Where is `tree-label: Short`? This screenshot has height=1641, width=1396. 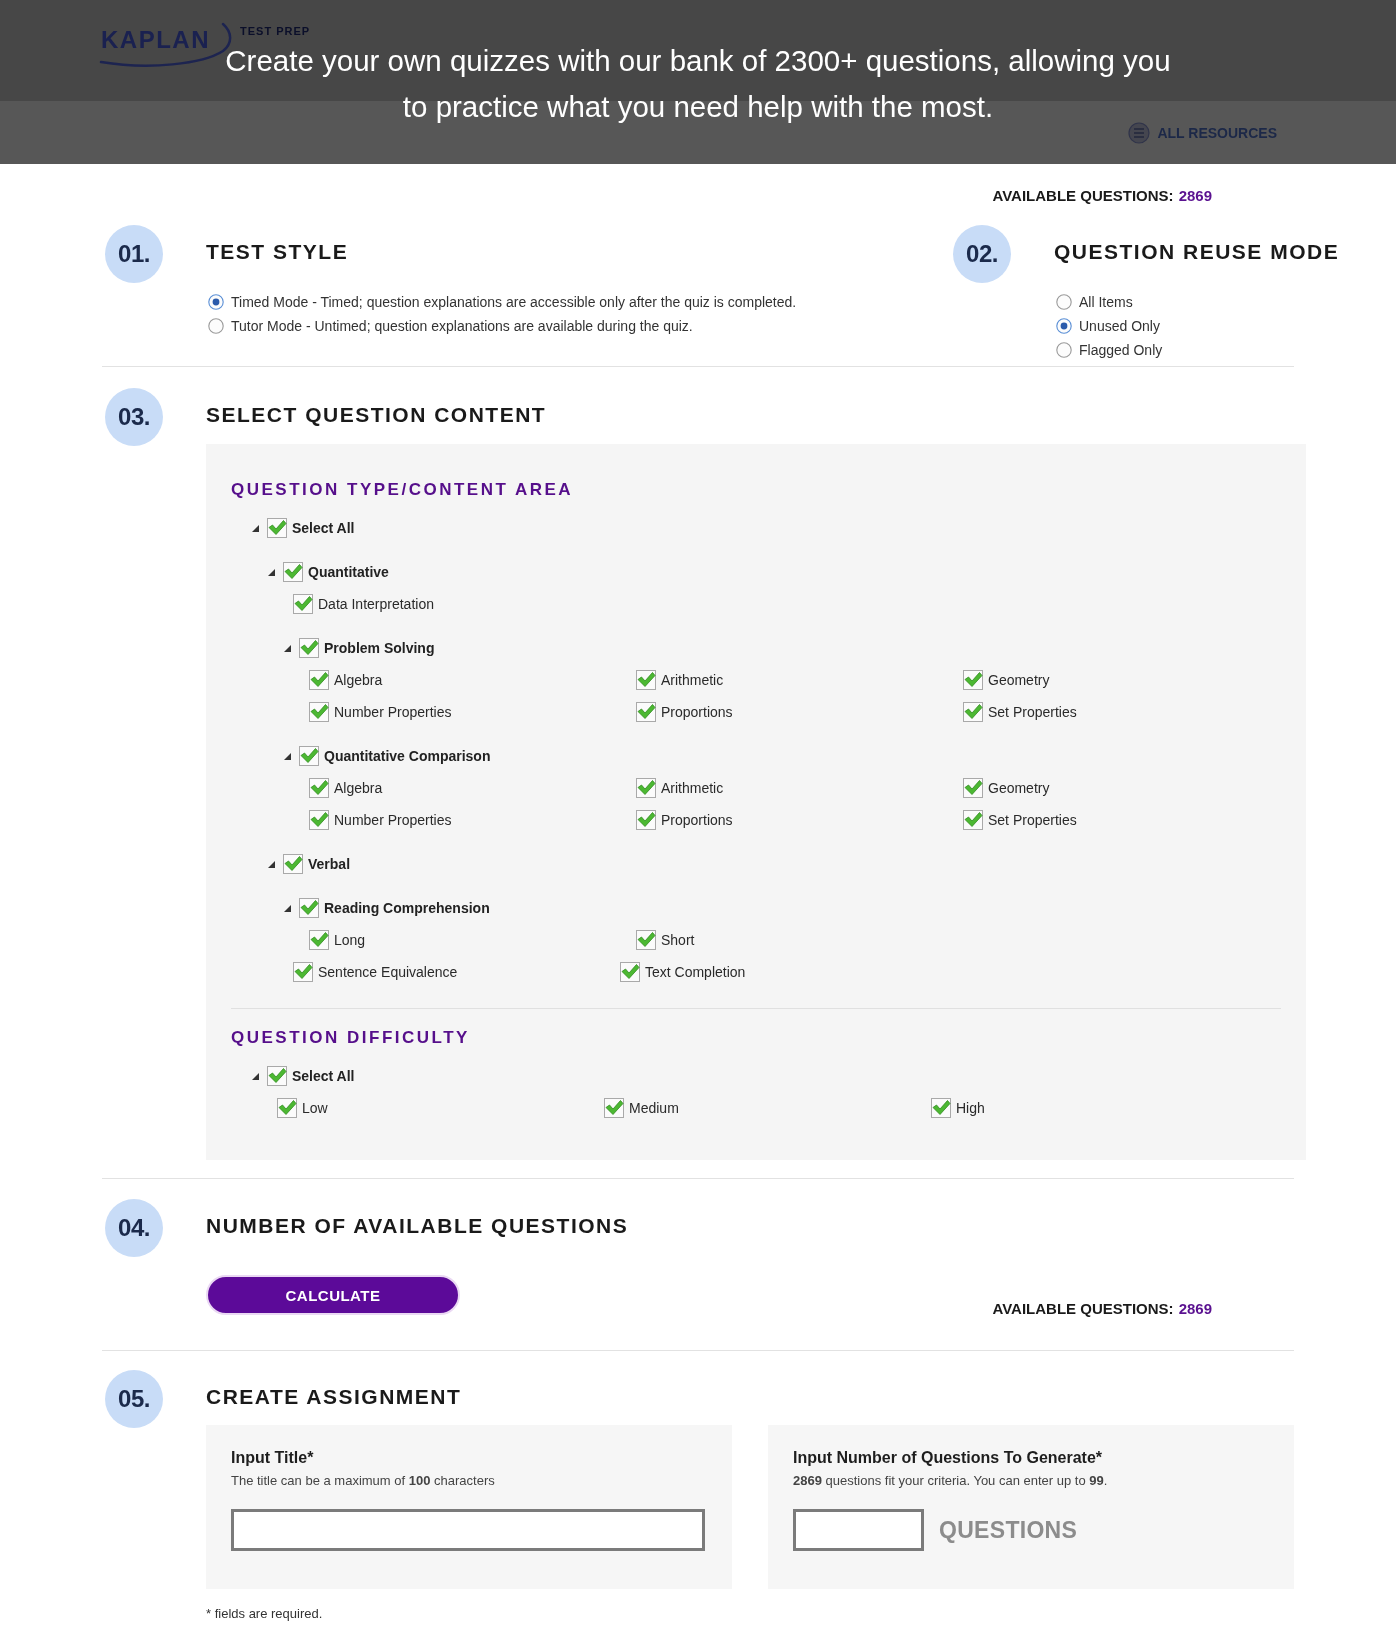
tree-label: Short is located at coordinates (678, 940).